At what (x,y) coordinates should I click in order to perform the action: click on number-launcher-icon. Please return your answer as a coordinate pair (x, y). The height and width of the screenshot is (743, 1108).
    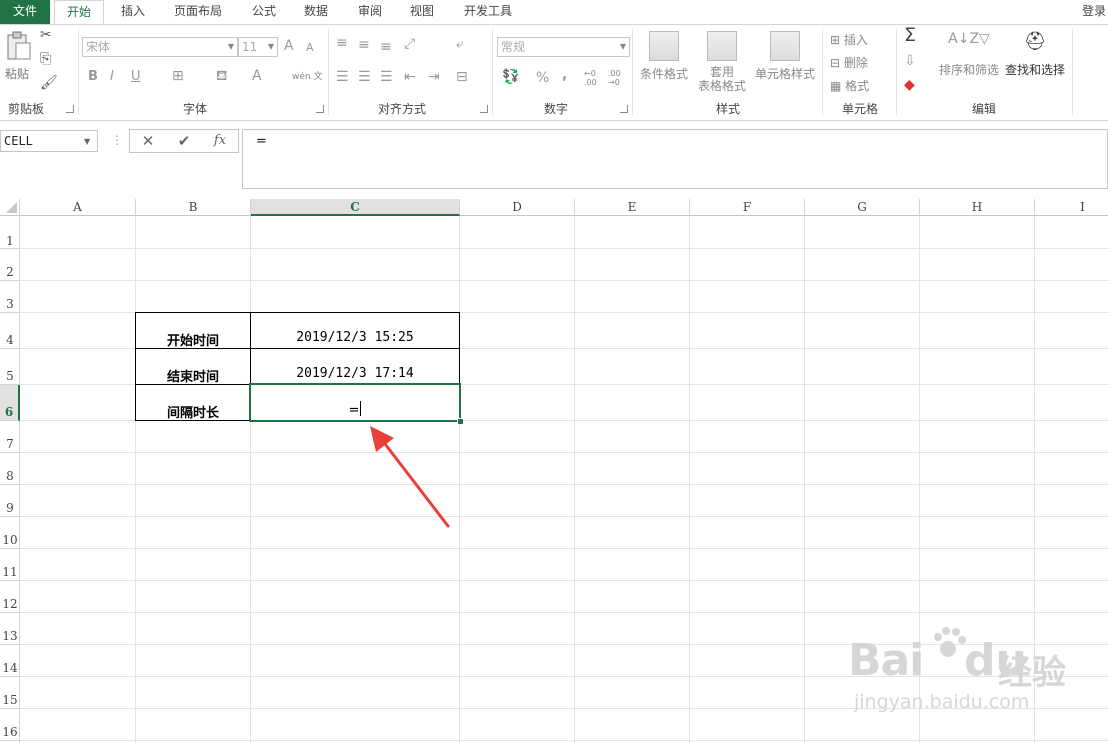
    Looking at the image, I should click on (624, 109).